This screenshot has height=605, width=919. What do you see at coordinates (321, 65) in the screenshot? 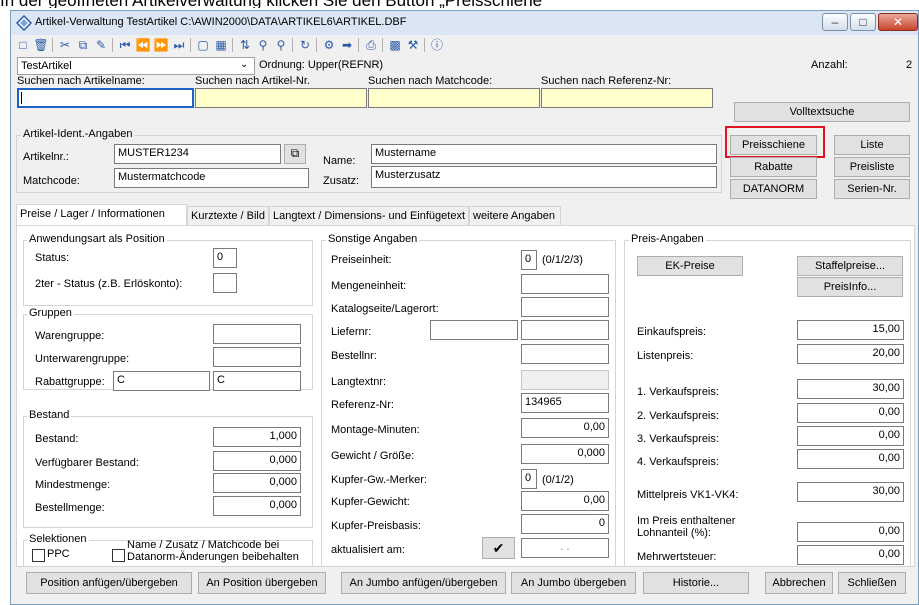
I see `sort-order-label: Ordnung: Upper(REFNR)` at bounding box center [321, 65].